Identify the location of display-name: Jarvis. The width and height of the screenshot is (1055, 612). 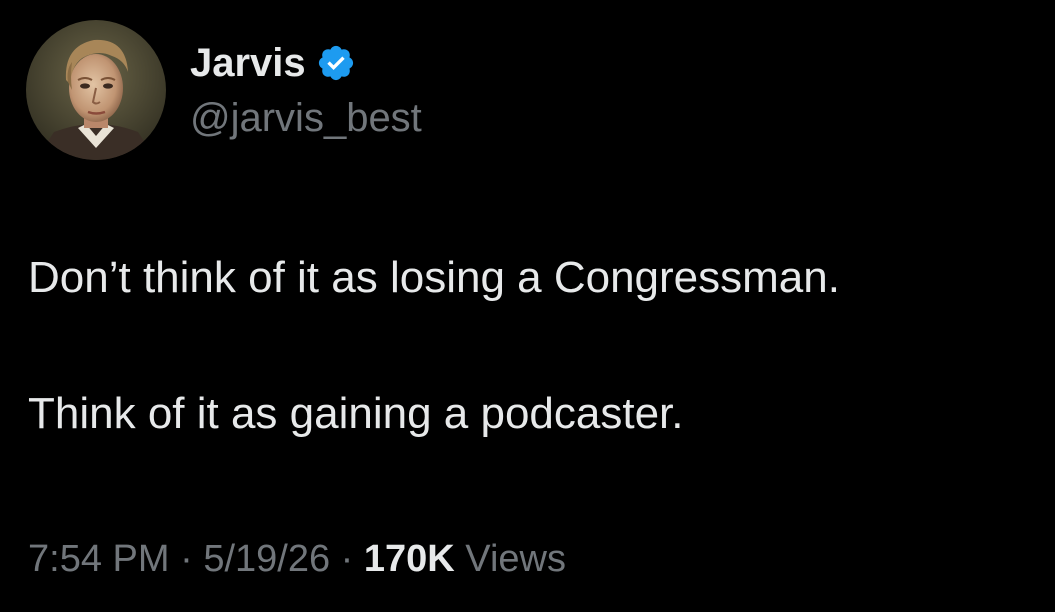
(248, 63).